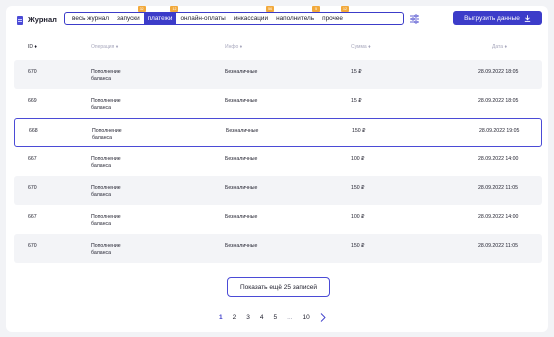 Image resolution: width=554 pixels, height=337 pixels. Describe the element at coordinates (332, 18) in the screenshot. I see `tab-label: прочее` at that location.